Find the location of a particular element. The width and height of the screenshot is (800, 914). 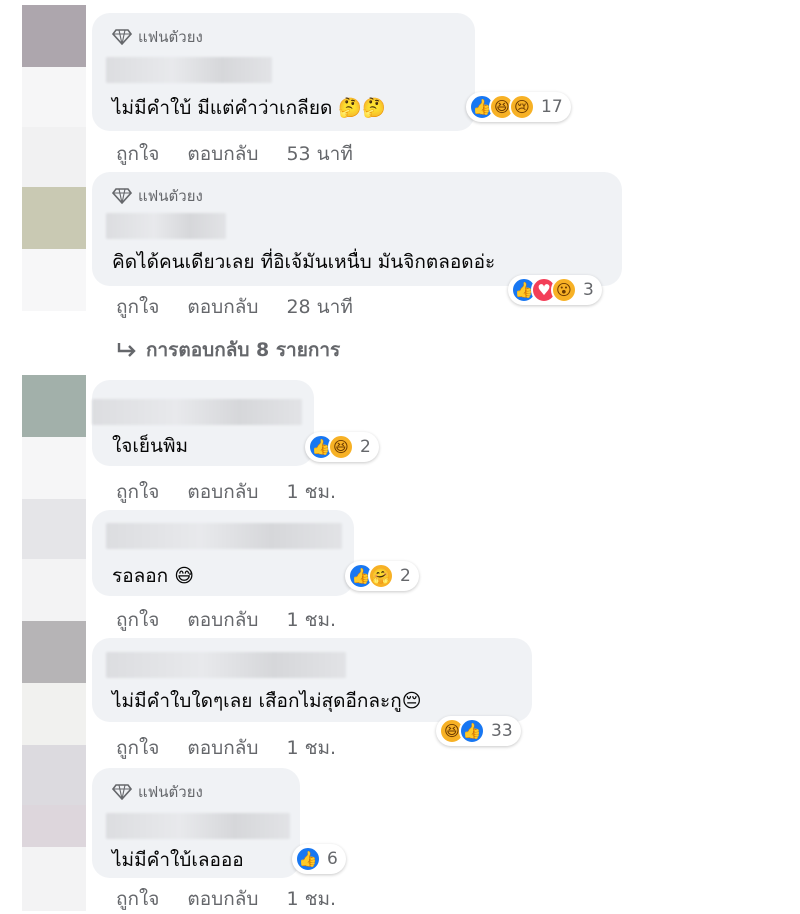

comment-bubble: แฟนตัวยง ไม่มีคำใบ้ มีแต่คำว่าเกลียด 🤔🤔 is located at coordinates (283, 72).